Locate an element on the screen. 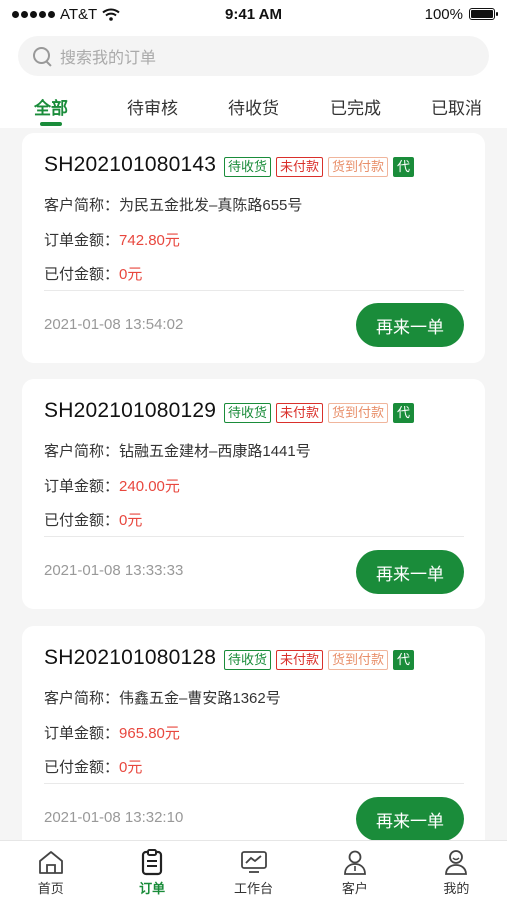 This screenshot has height=900, width=507. nav-home: 首页 is located at coordinates (50, 870).